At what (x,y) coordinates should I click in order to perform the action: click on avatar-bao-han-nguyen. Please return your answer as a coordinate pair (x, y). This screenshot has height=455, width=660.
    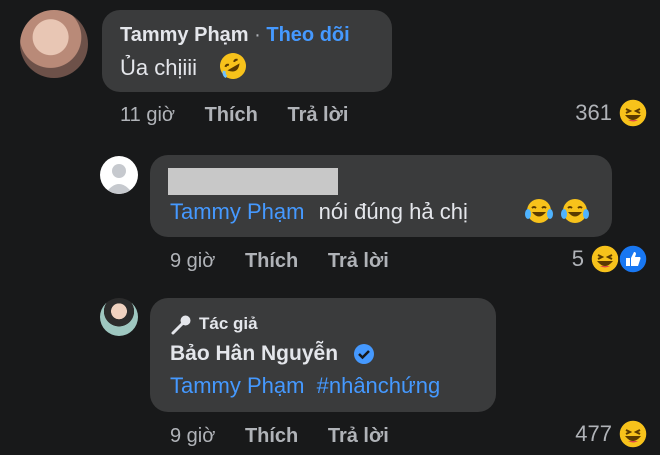
    Looking at the image, I should click on (119, 317).